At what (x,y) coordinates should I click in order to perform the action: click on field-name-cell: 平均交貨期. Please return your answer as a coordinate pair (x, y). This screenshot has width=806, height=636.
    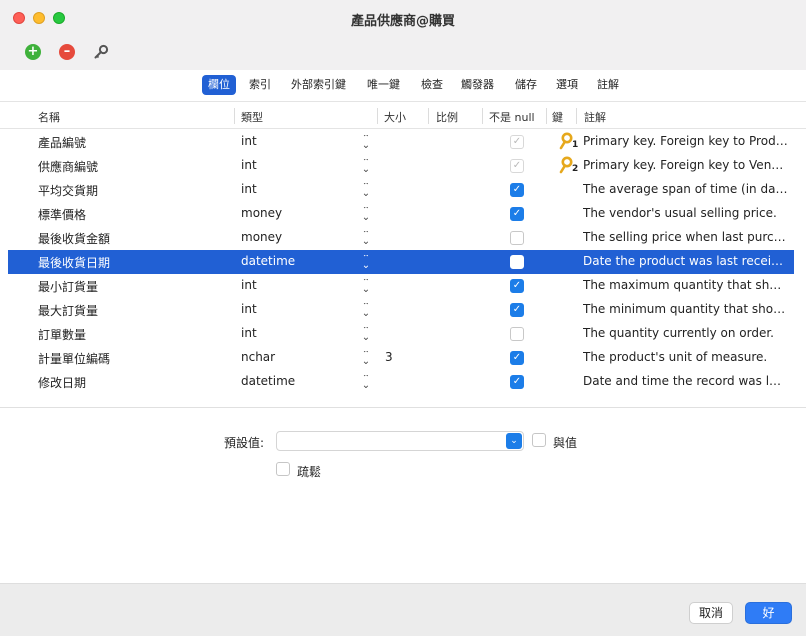
    Looking at the image, I should click on (133, 190).